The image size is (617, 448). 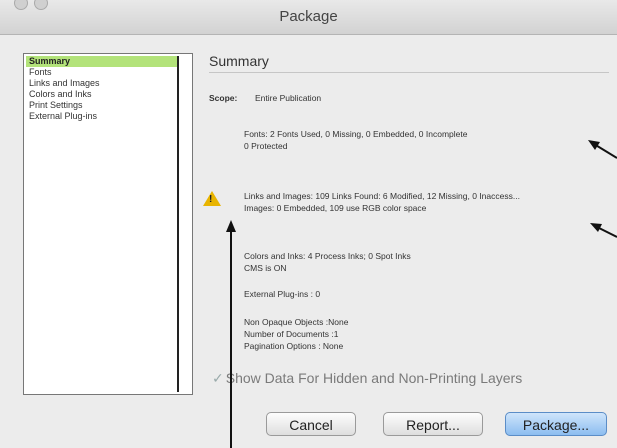 What do you see at coordinates (605, 151) in the screenshot?
I see `annotation-arrow-fonts` at bounding box center [605, 151].